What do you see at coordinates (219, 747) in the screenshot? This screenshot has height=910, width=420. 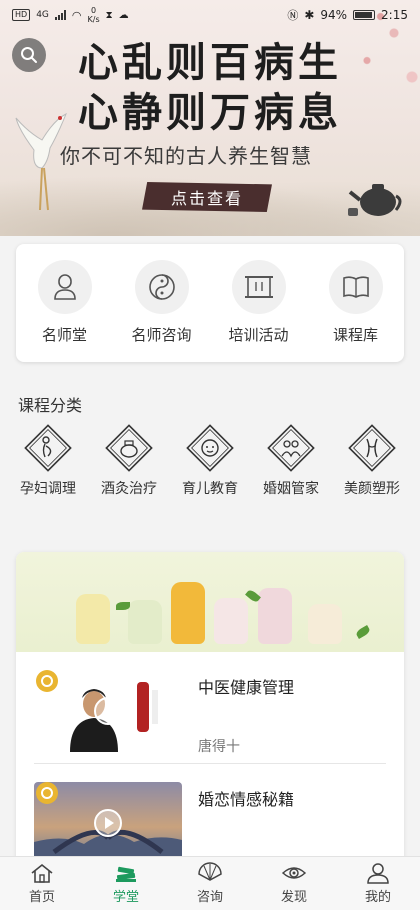 I see `course-author: 唐得十` at bounding box center [219, 747].